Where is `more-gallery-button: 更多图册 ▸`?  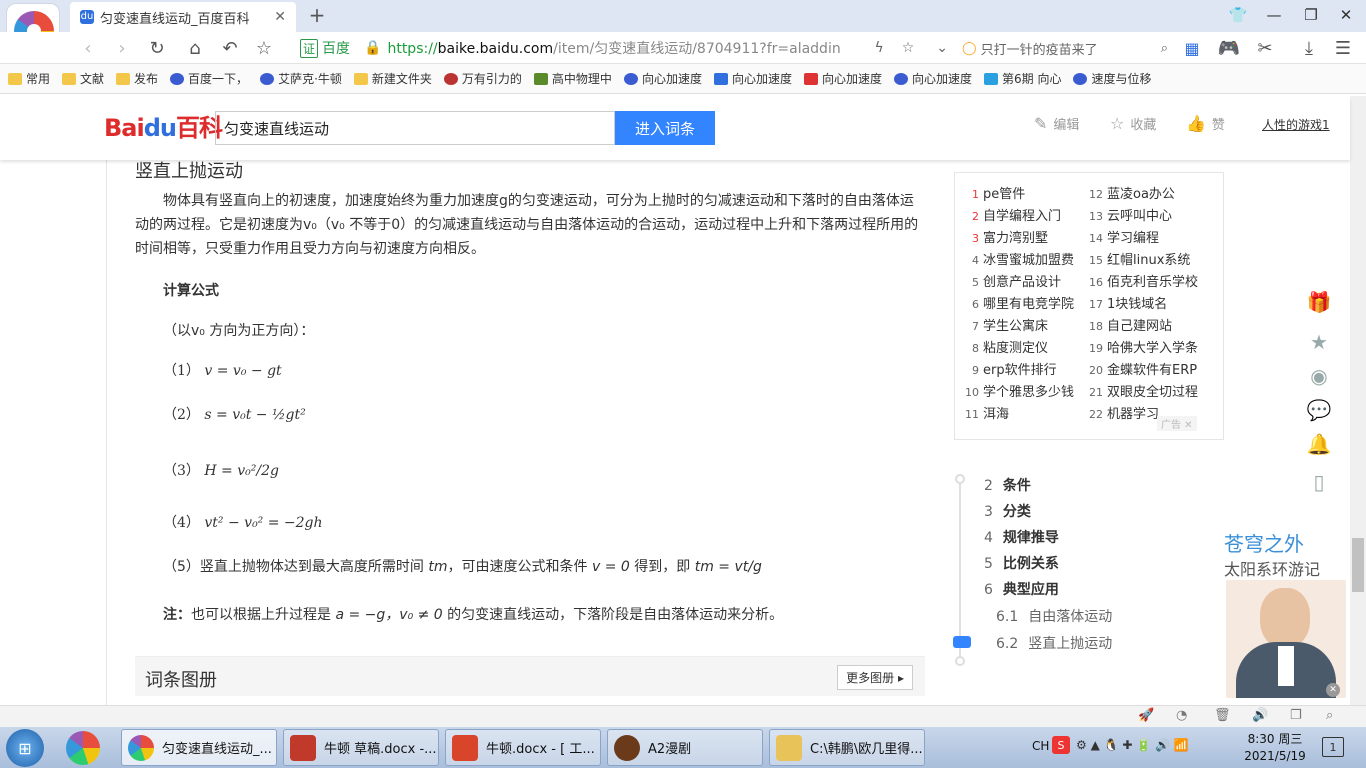
more-gallery-button: 更多图册 ▸ is located at coordinates (875, 677).